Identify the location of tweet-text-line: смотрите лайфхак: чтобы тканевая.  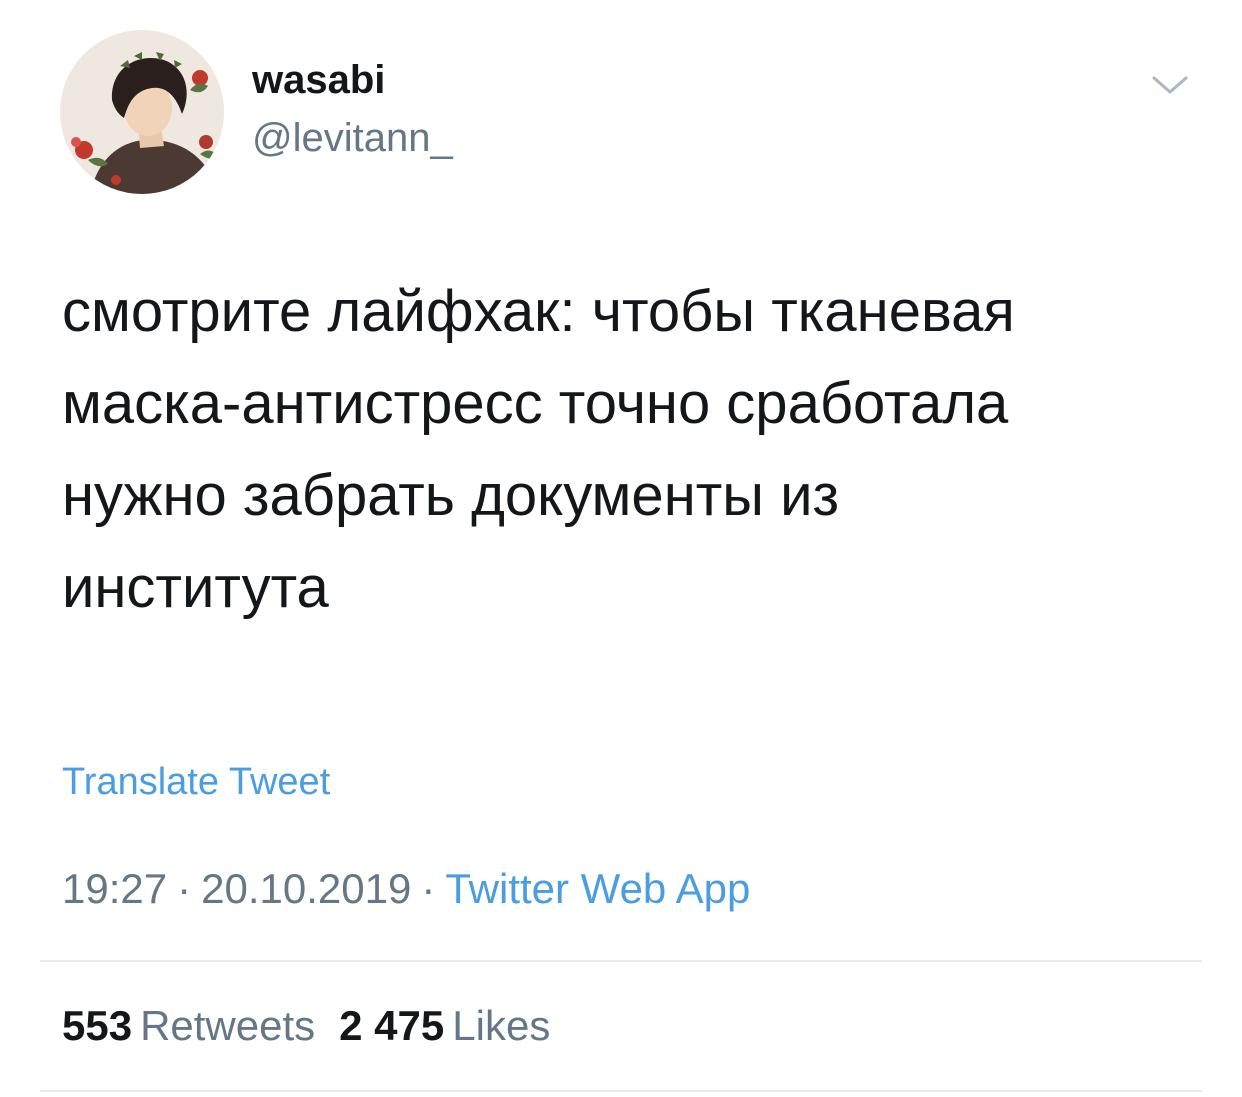
(538, 311).